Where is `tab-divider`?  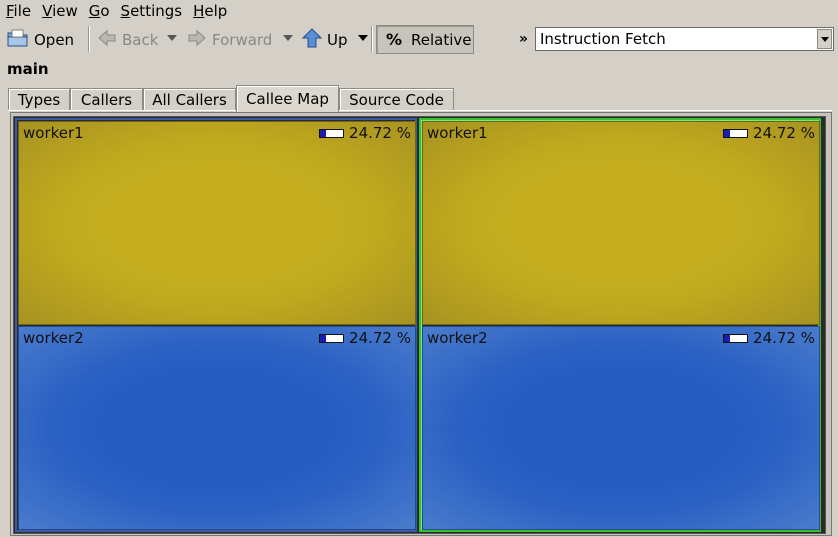
tab-divider is located at coordinates (420, 110).